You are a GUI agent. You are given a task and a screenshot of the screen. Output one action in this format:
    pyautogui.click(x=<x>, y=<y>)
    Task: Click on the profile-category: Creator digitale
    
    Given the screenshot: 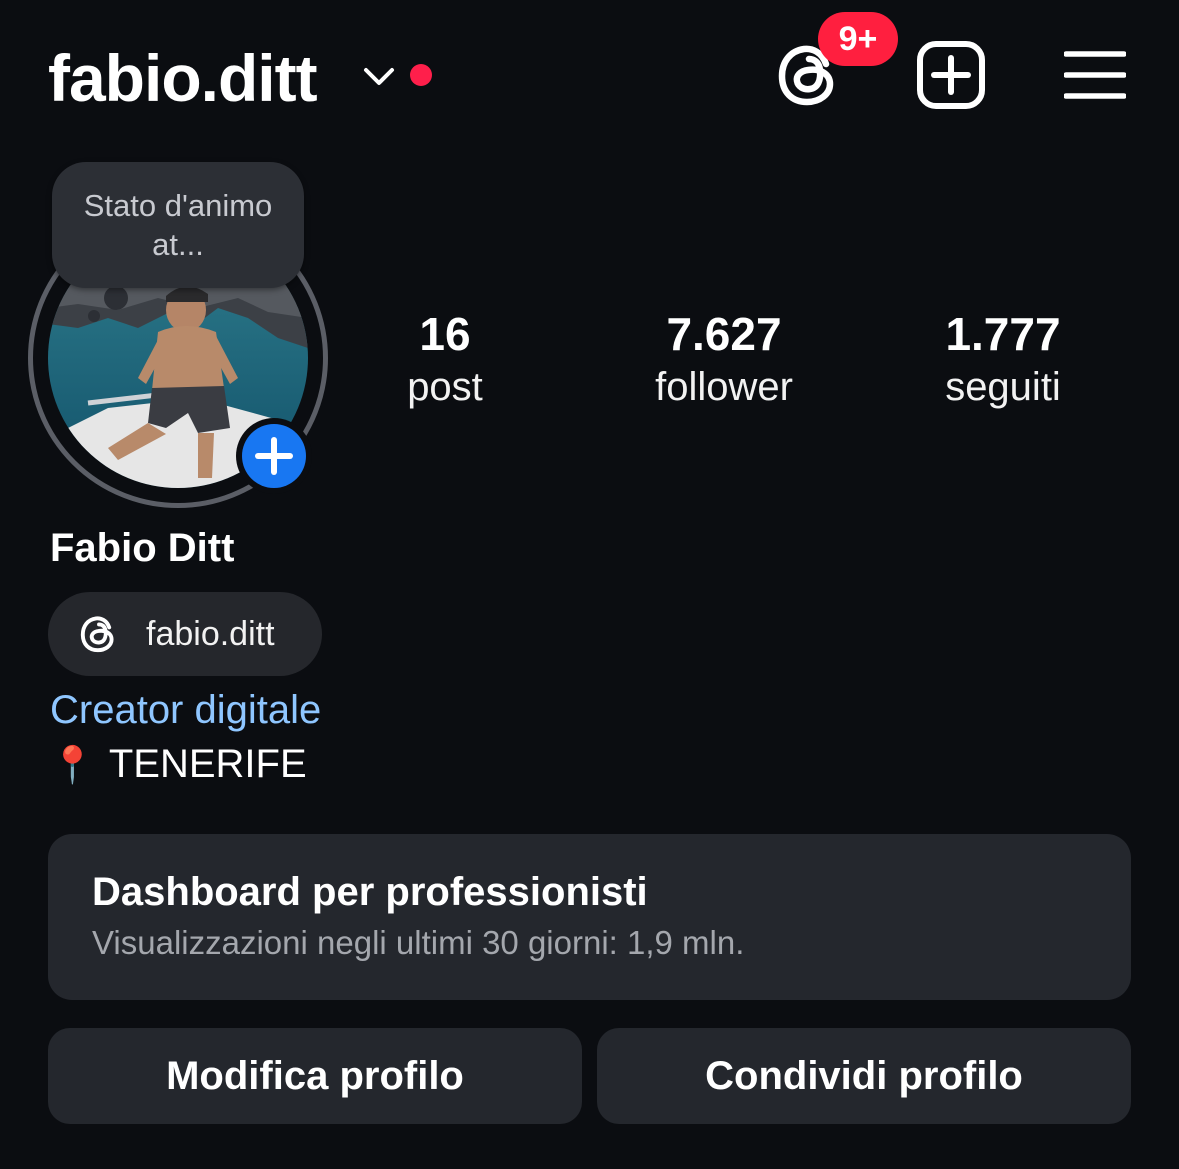 What is the action you would take?
    pyautogui.click(x=185, y=710)
    